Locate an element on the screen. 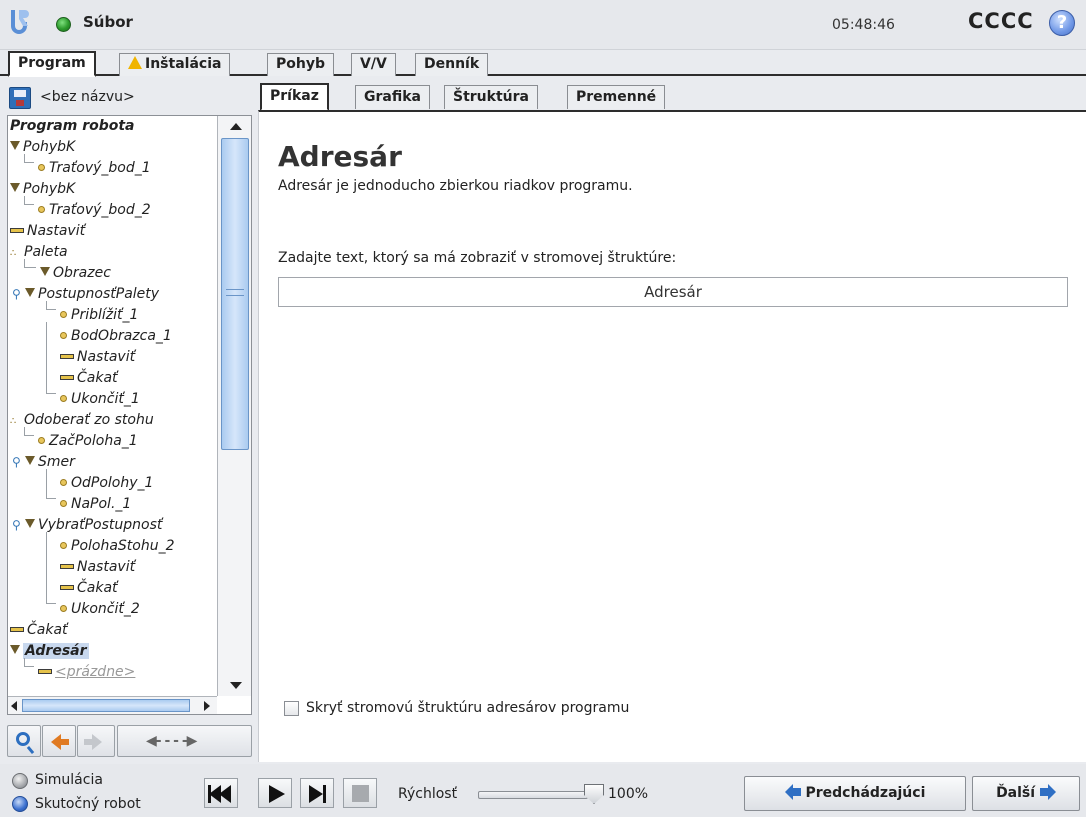 The width and height of the screenshot is (1086, 817). tree-node: Ukončiť_1 is located at coordinates (100, 399).